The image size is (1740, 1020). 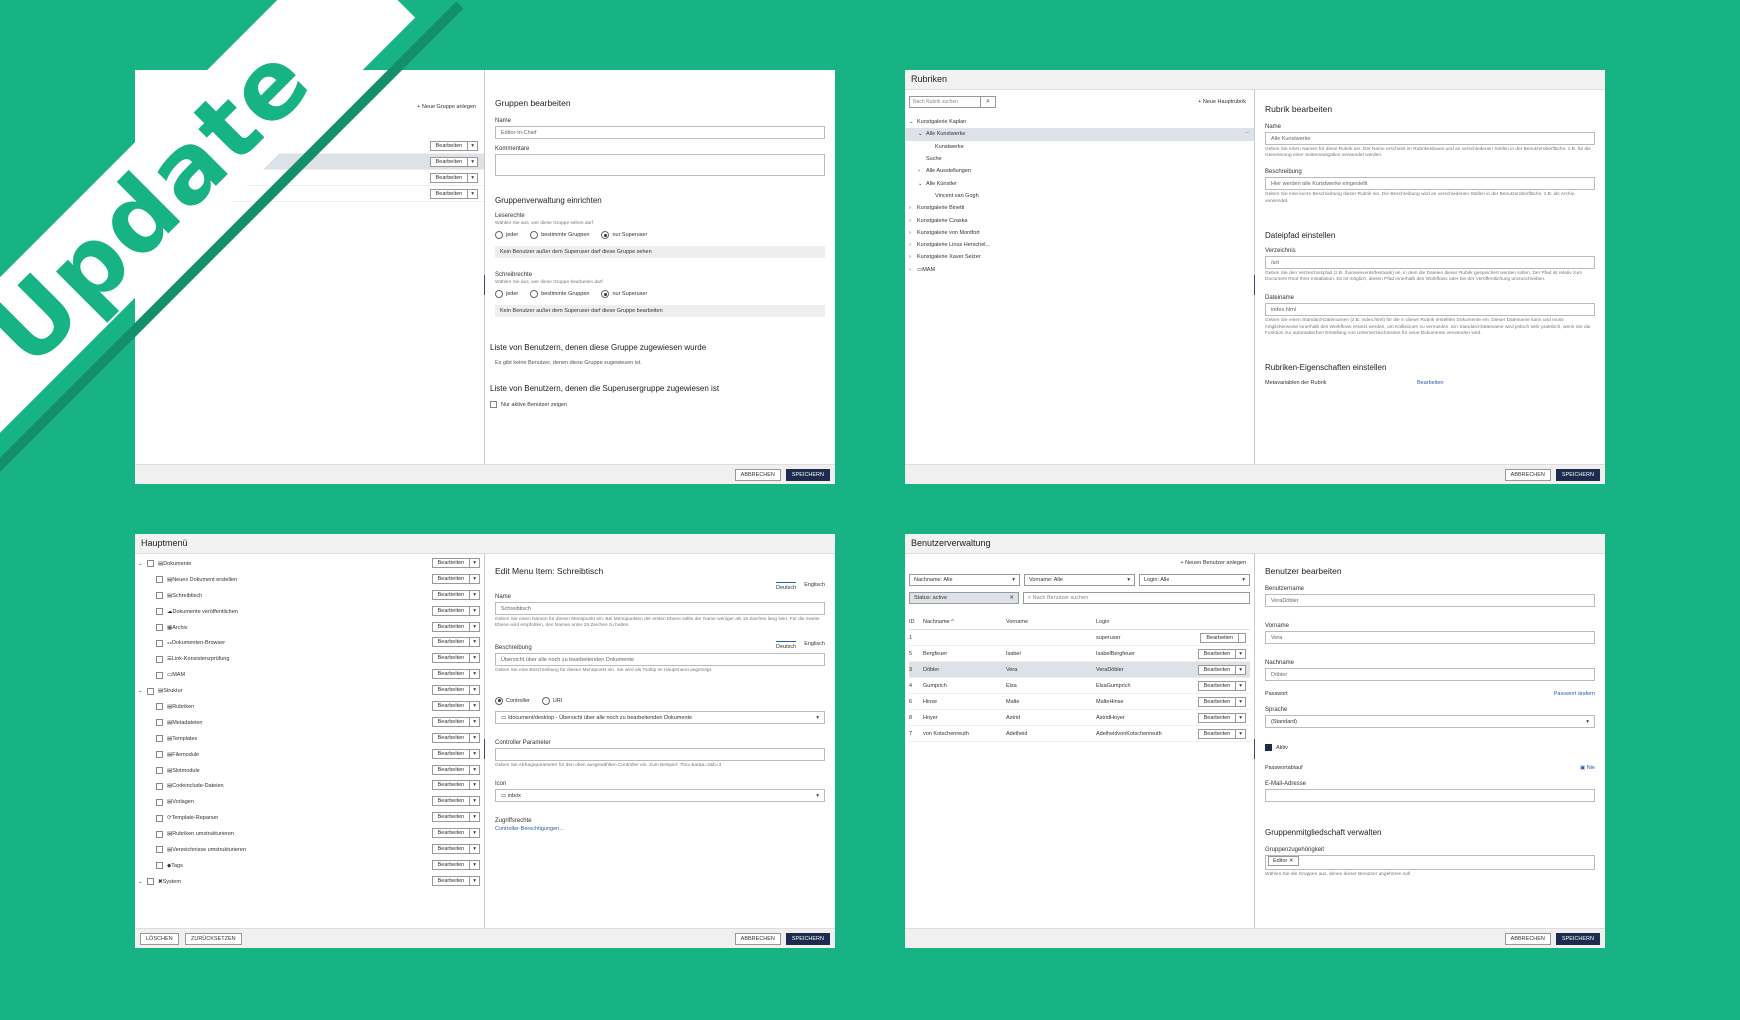 I want to click on meta-edit-link: Bearbeiten, so click(x=1430, y=383).